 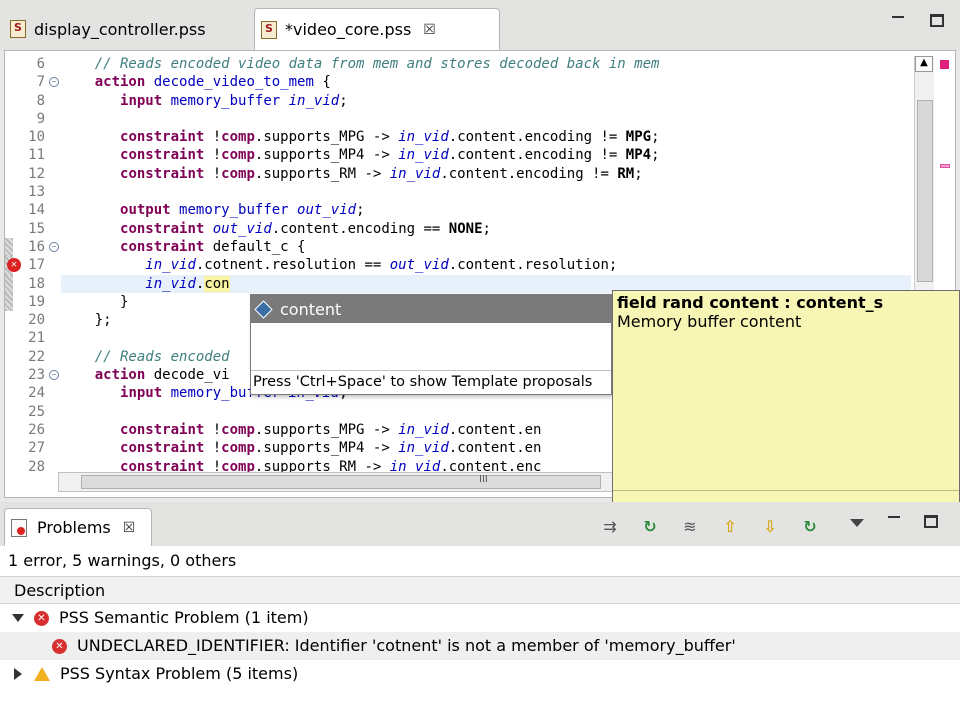 I want to click on code-line-text: };, so click(x=86, y=320).